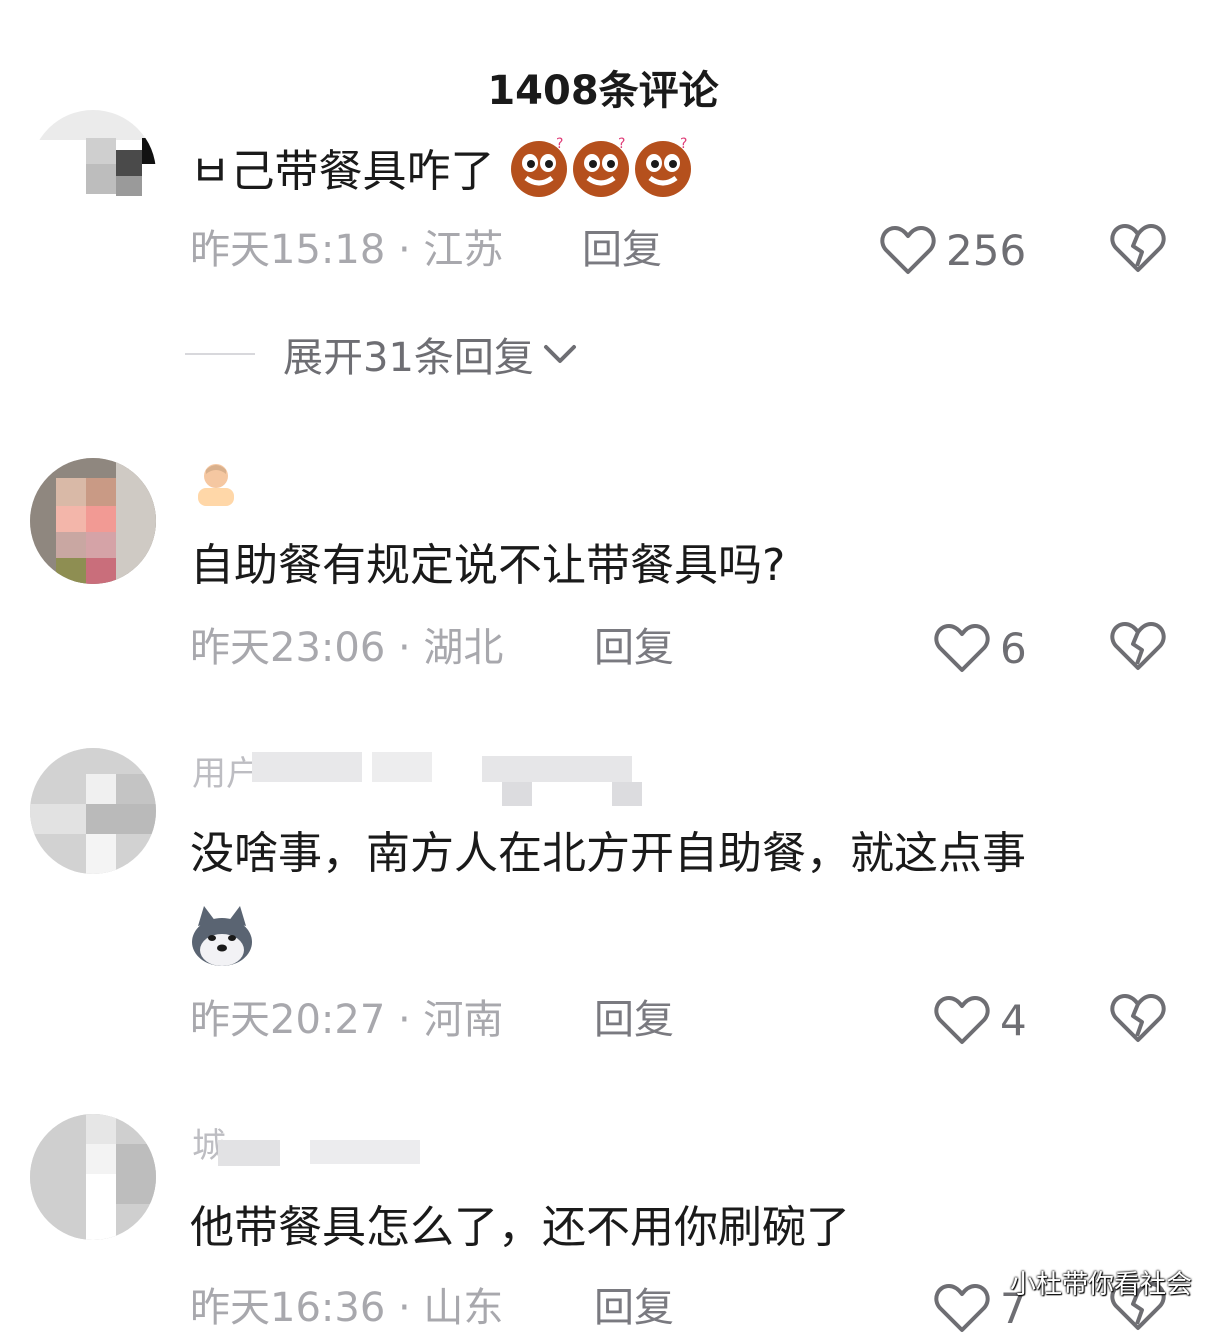  I want to click on husky-dog-emoji, so click(222, 938).